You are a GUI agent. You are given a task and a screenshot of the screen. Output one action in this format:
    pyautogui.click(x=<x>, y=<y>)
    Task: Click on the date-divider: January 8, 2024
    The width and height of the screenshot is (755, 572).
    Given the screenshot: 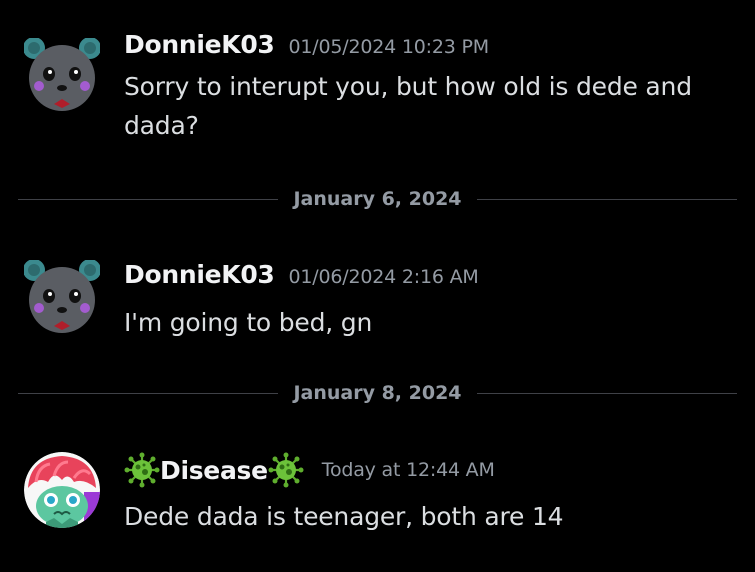 What is the action you would take?
    pyautogui.click(x=377, y=393)
    